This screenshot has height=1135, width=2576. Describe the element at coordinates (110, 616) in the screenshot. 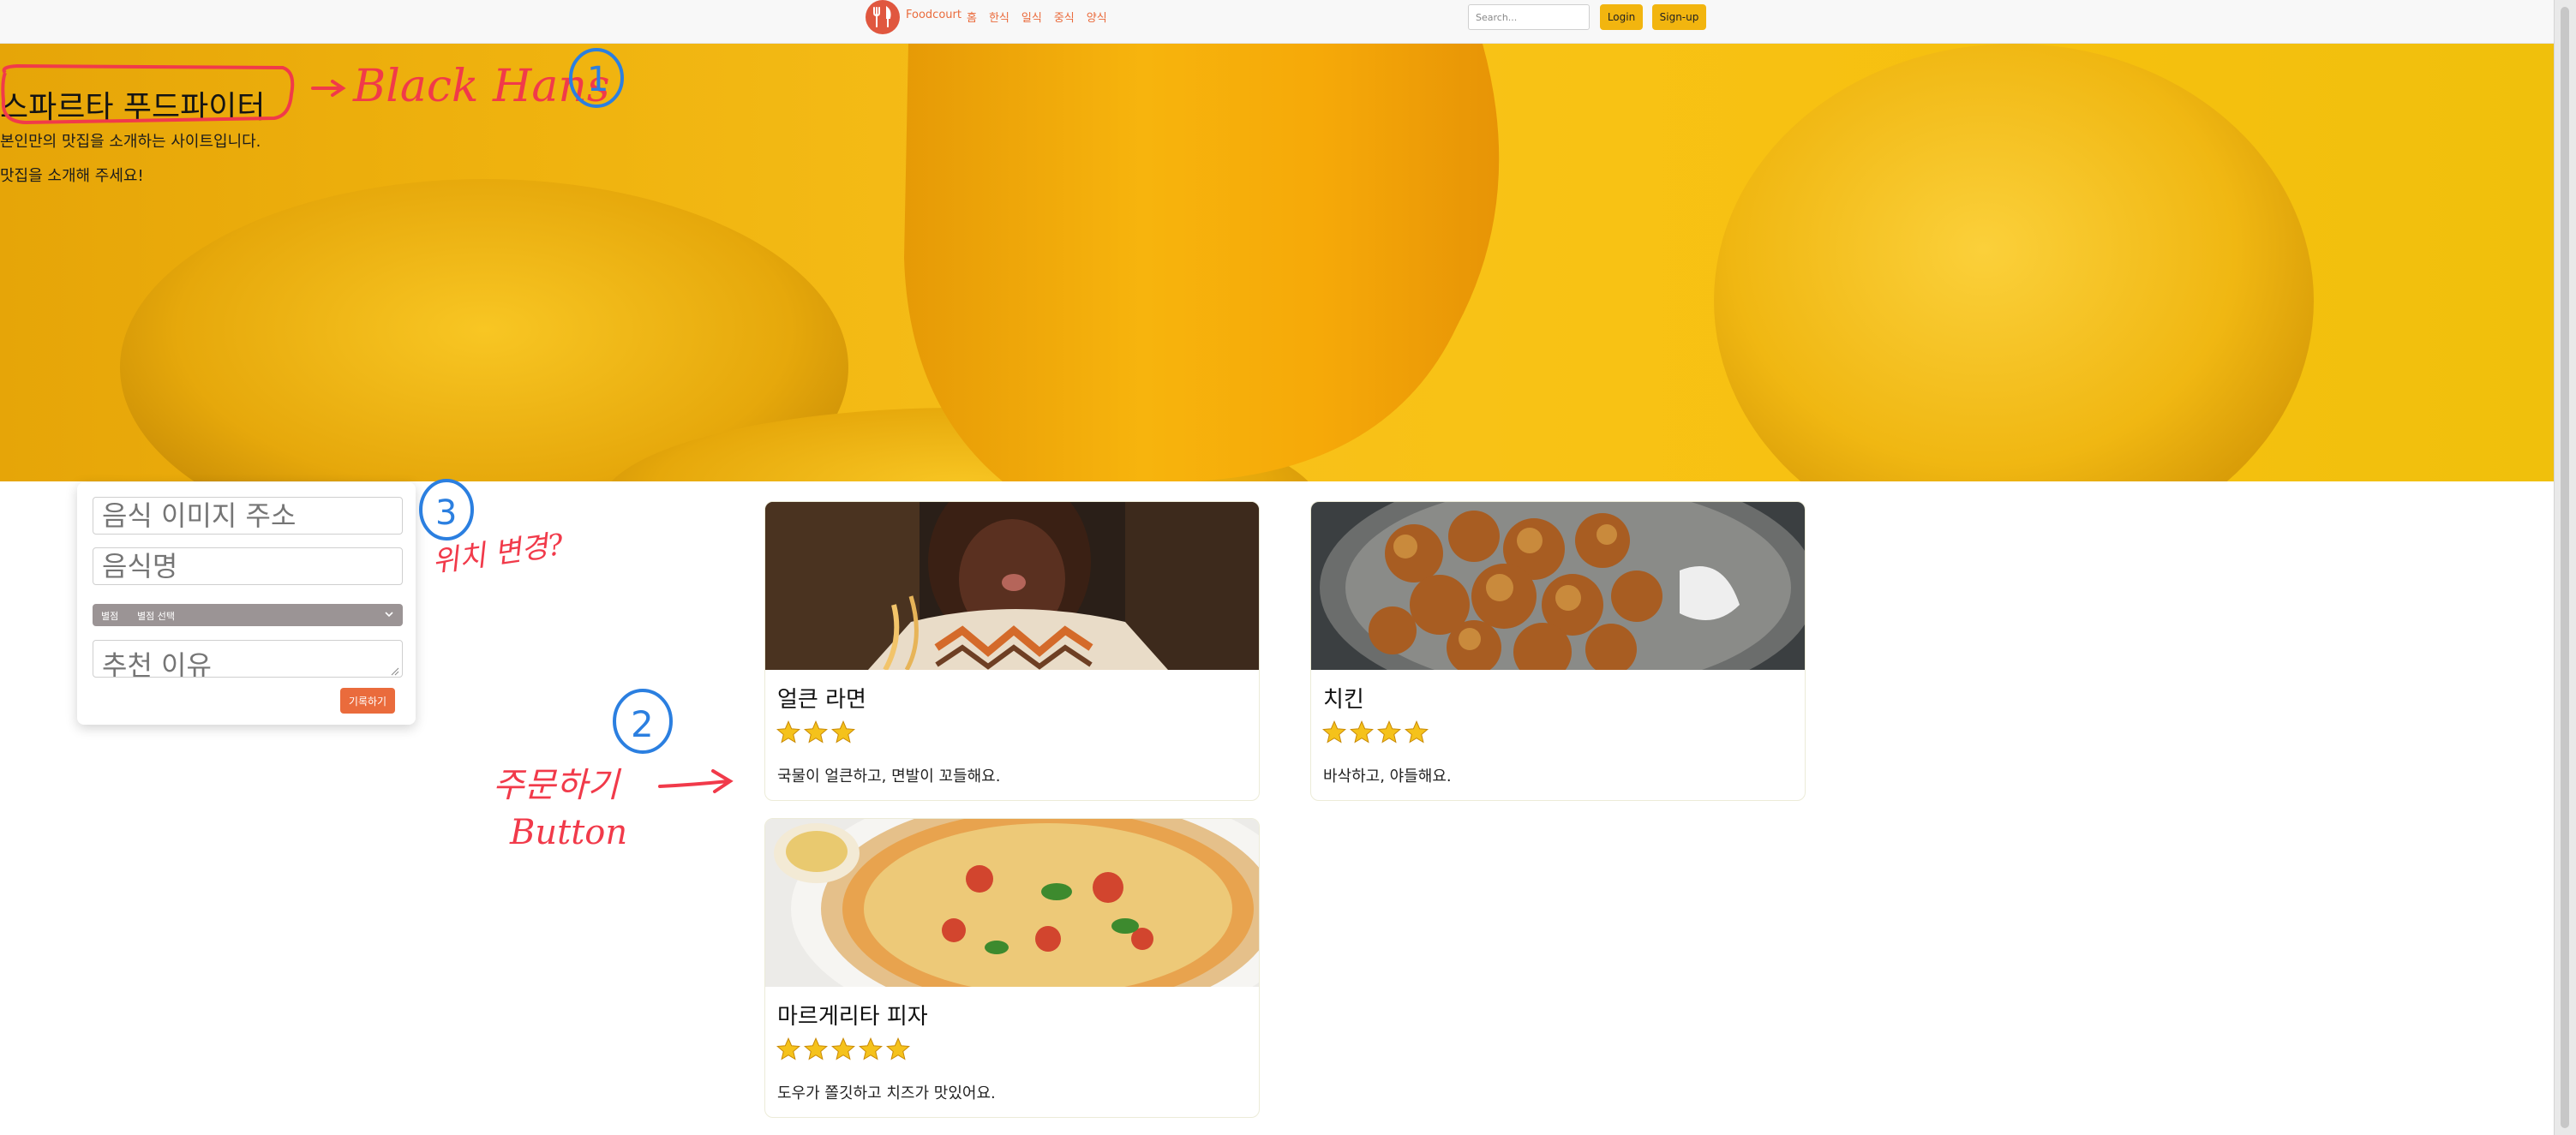

I see `rating-select-label: 별점` at that location.